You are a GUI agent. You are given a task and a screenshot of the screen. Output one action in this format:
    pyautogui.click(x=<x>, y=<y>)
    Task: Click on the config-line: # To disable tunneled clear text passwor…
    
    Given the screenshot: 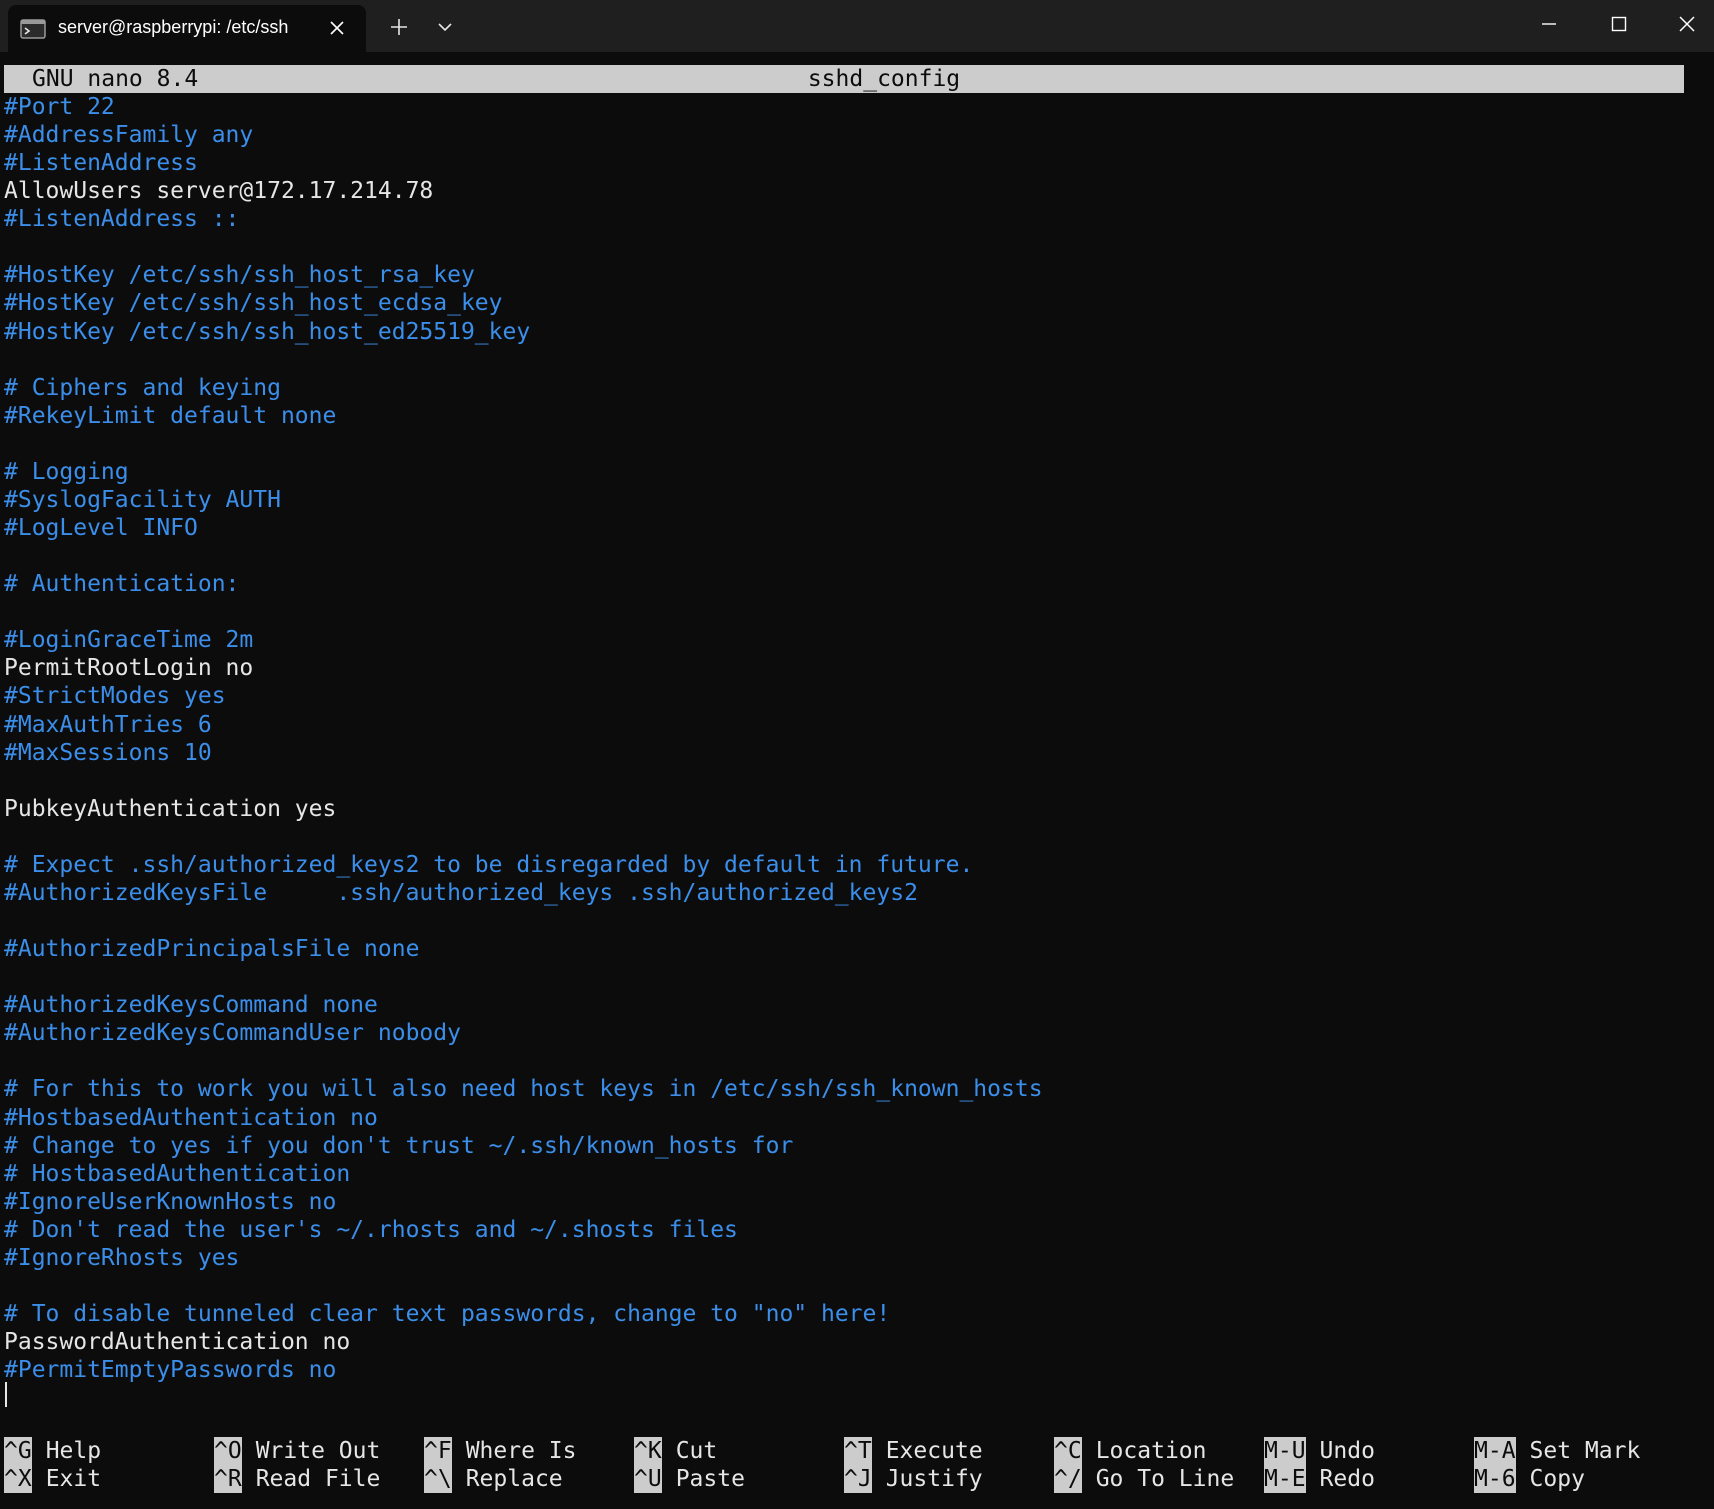 What is the action you would take?
    pyautogui.click(x=447, y=1314)
    